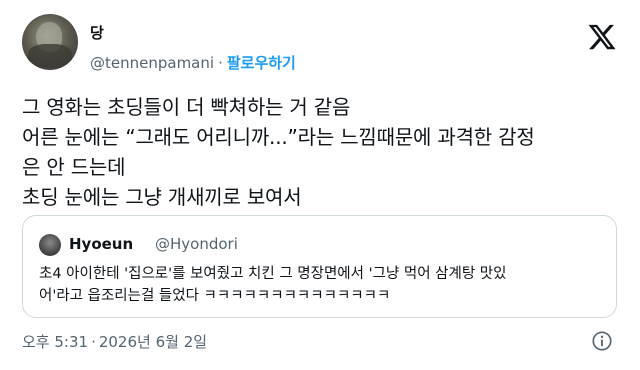 The width and height of the screenshot is (640, 370). Describe the element at coordinates (602, 341) in the screenshot. I see `info-icon` at that location.